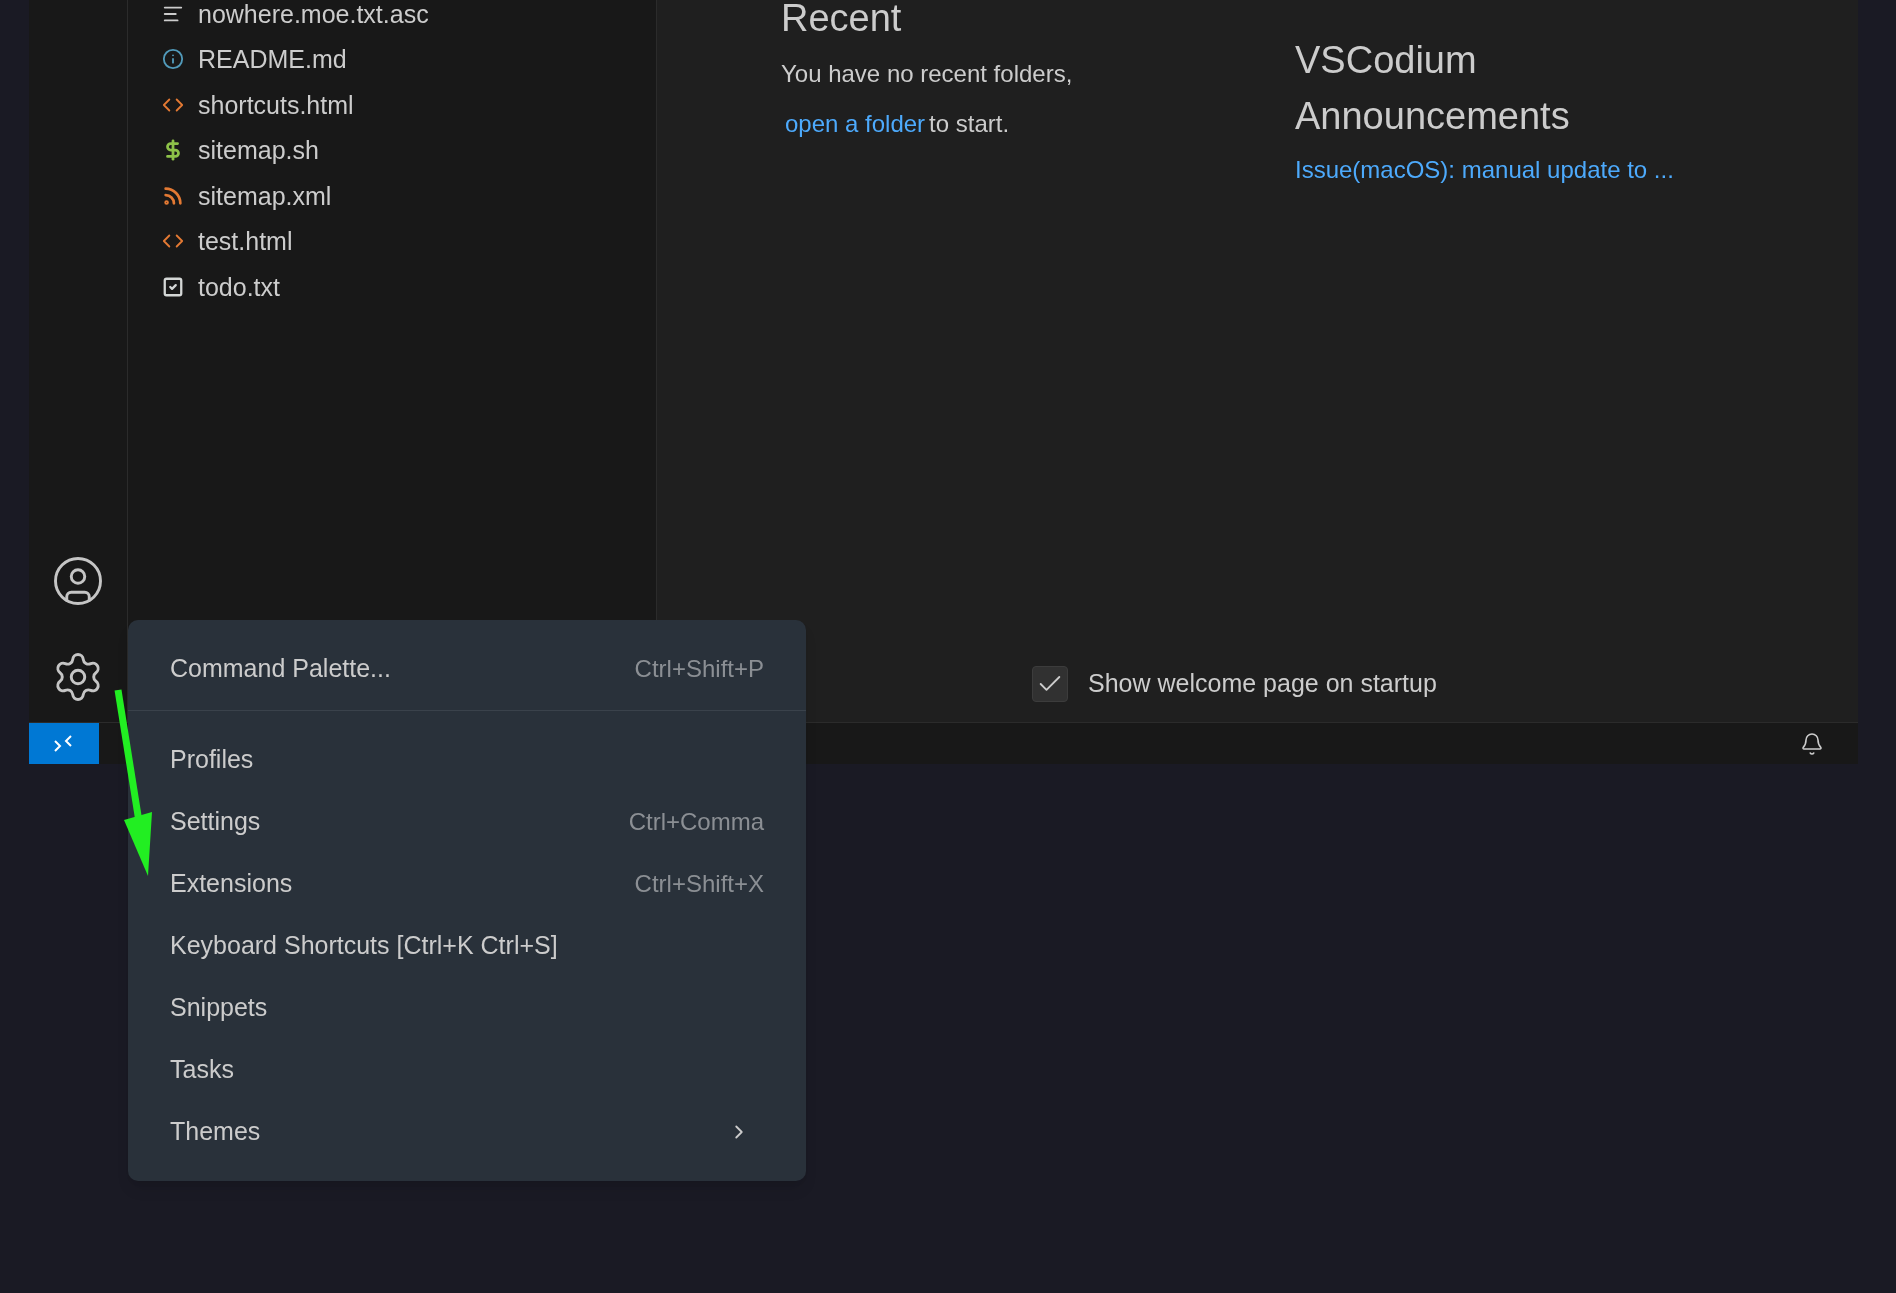  I want to click on menu-item: Keyboard Shortcuts [Ctrl+K Ctrl+S], so click(467, 946).